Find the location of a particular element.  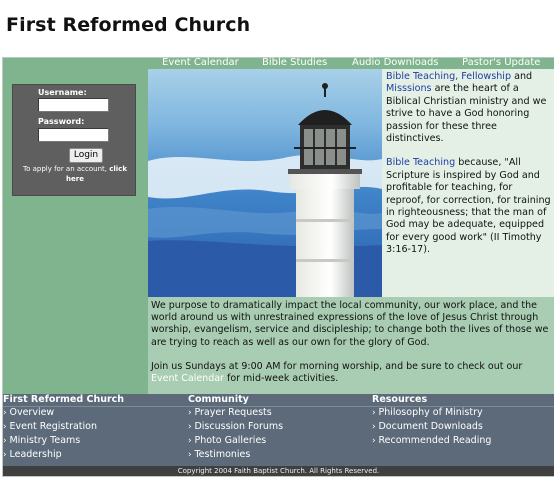

footer-heading-community: Community is located at coordinates (218, 399).